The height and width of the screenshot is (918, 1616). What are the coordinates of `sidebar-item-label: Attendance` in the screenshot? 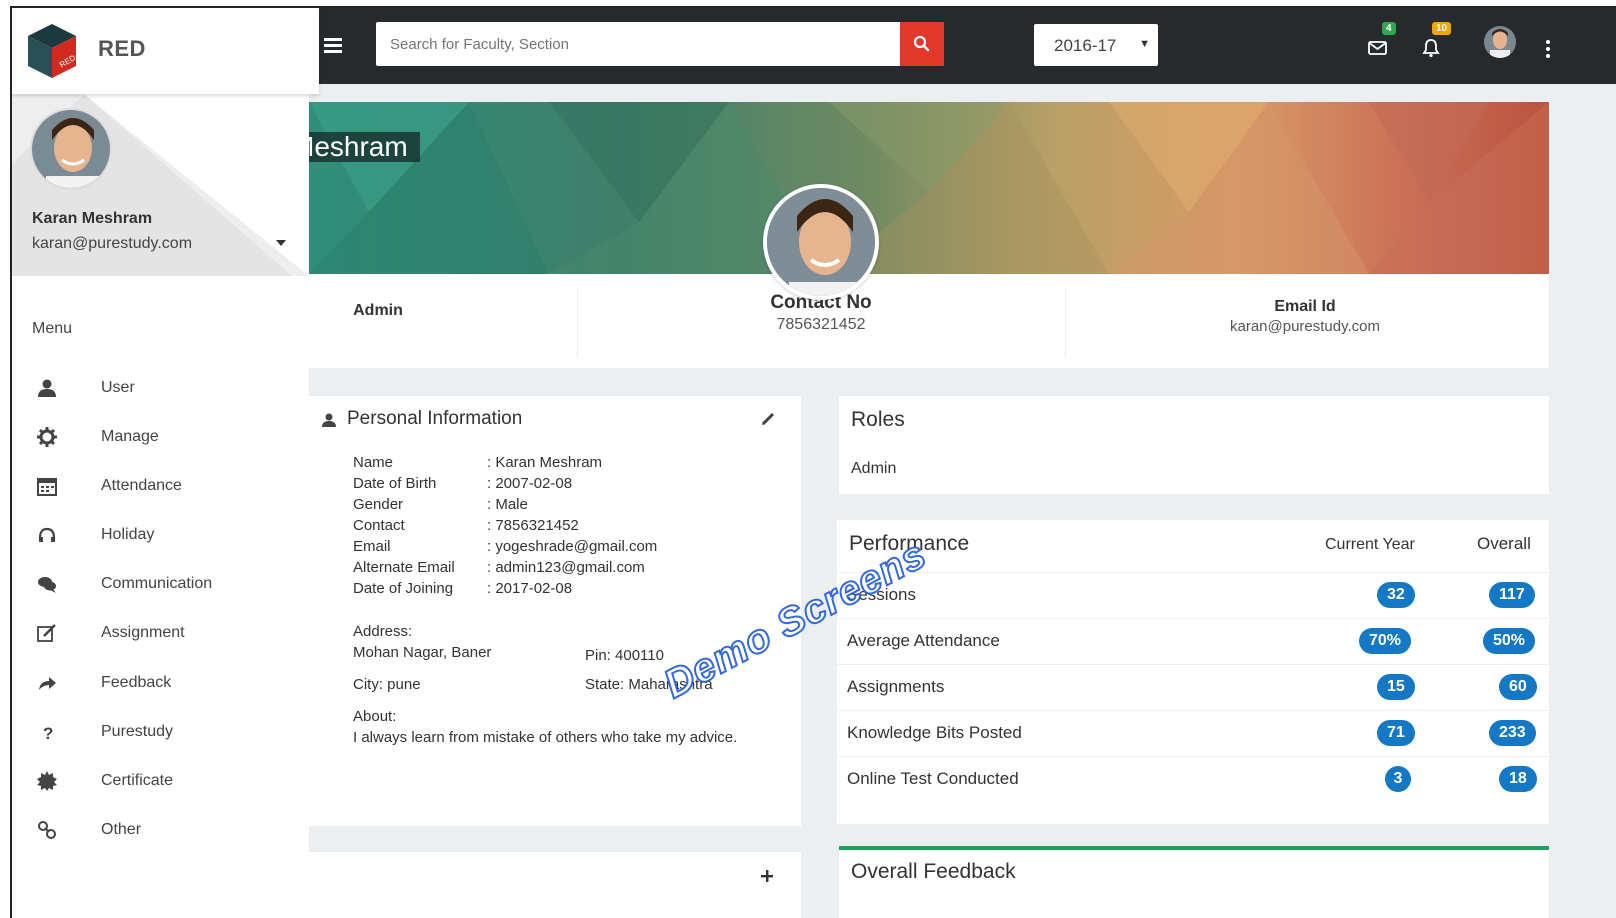 It's located at (141, 485).